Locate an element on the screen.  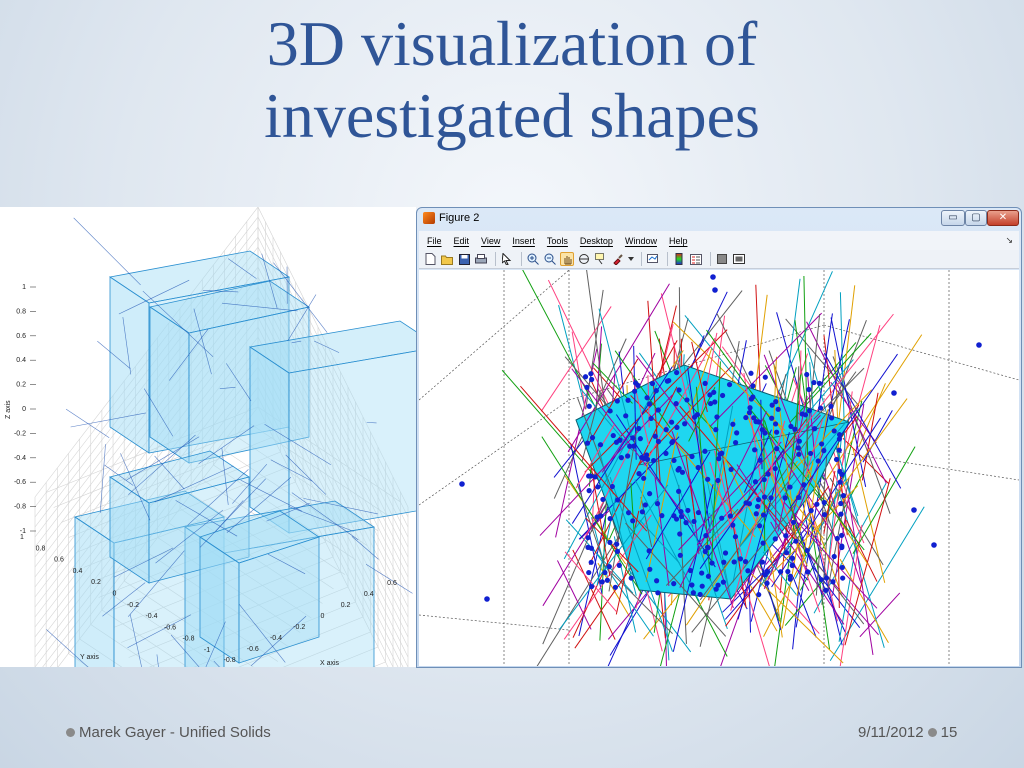
window-titlebar: Figure 2 ▭ ▢ ✕ is located at coordinates (719, 219).